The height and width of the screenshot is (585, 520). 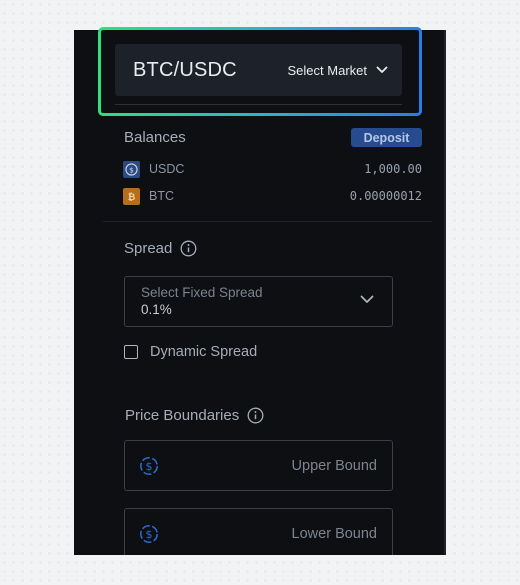 I want to click on panel-scrollbar, so click(x=445, y=292).